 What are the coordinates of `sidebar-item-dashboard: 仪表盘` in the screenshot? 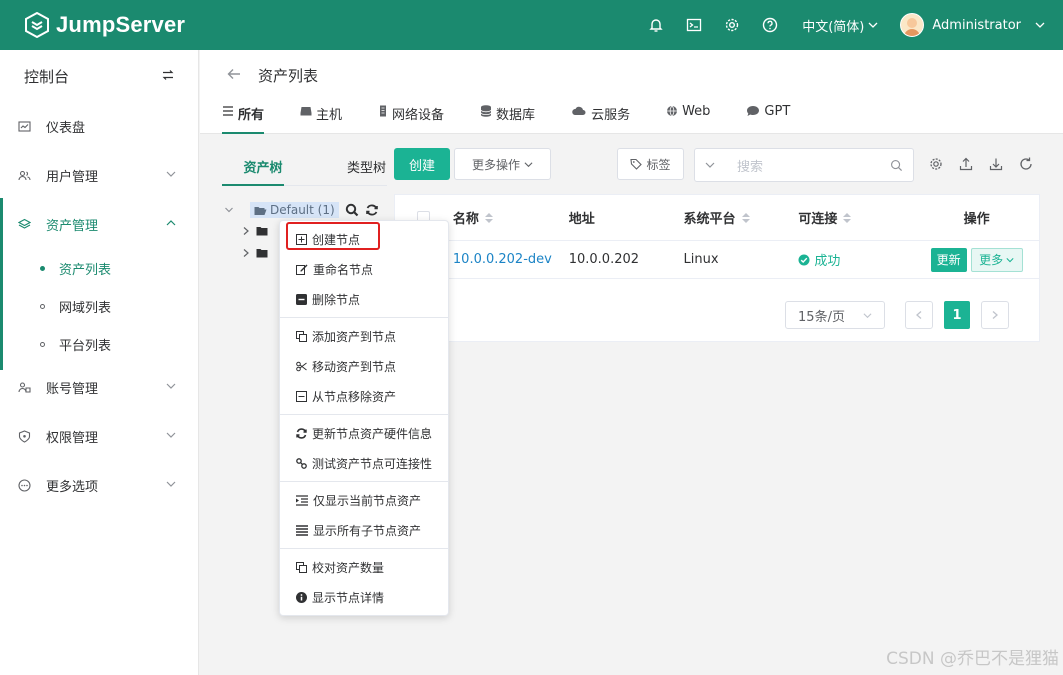 It's located at (99, 126).